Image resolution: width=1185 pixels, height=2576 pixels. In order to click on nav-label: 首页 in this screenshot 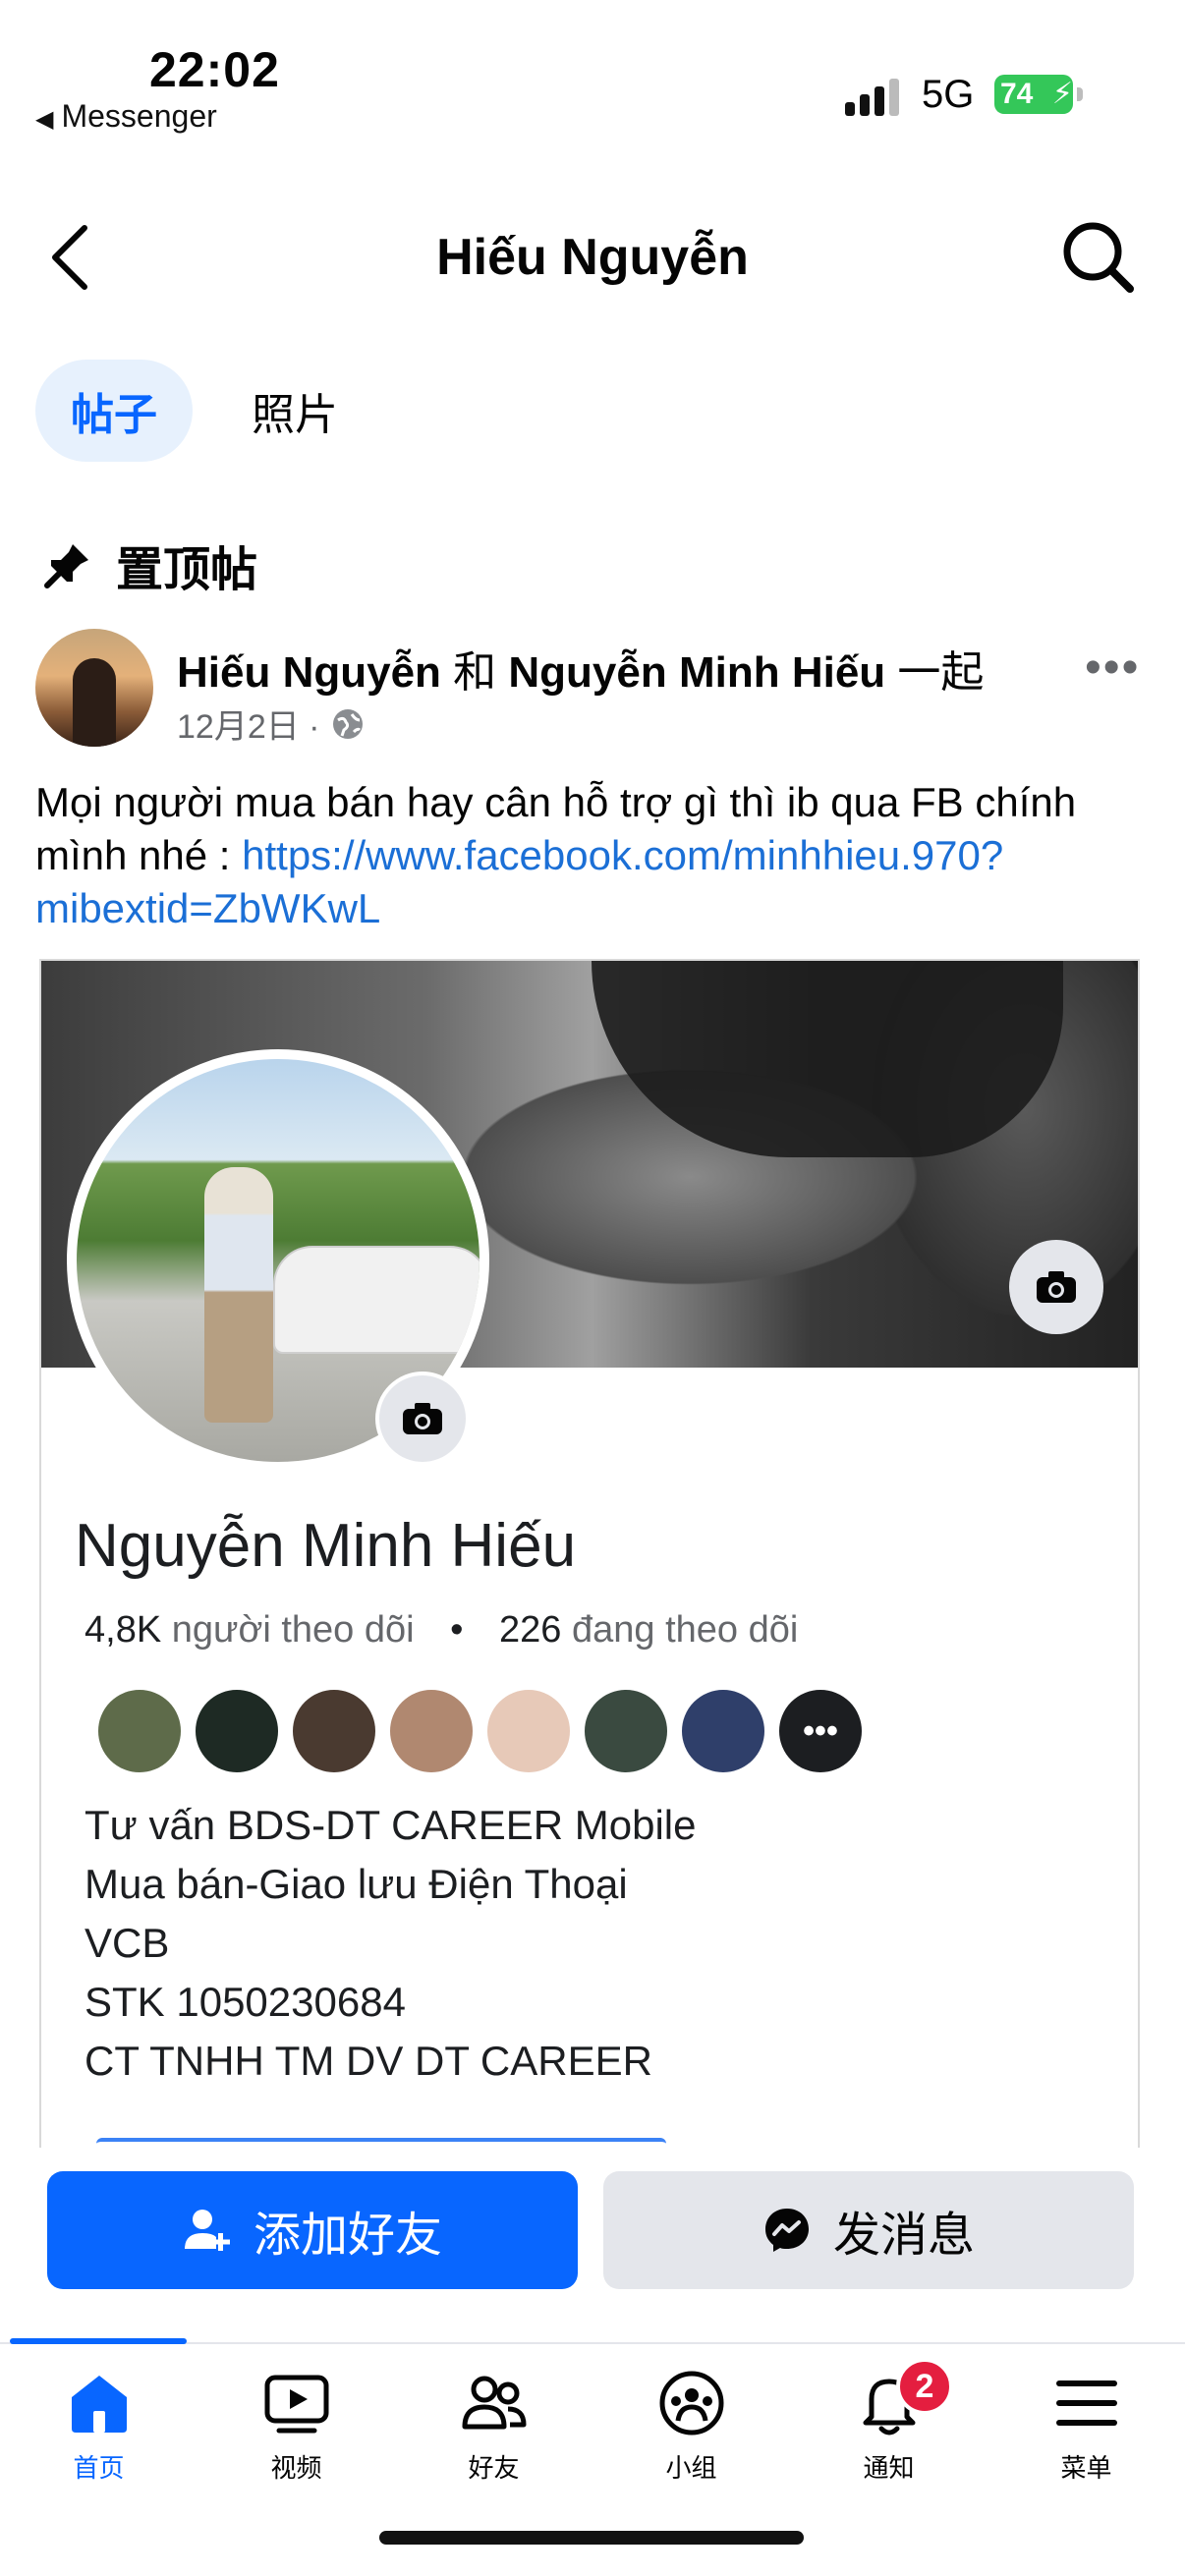, I will do `click(99, 2468)`.